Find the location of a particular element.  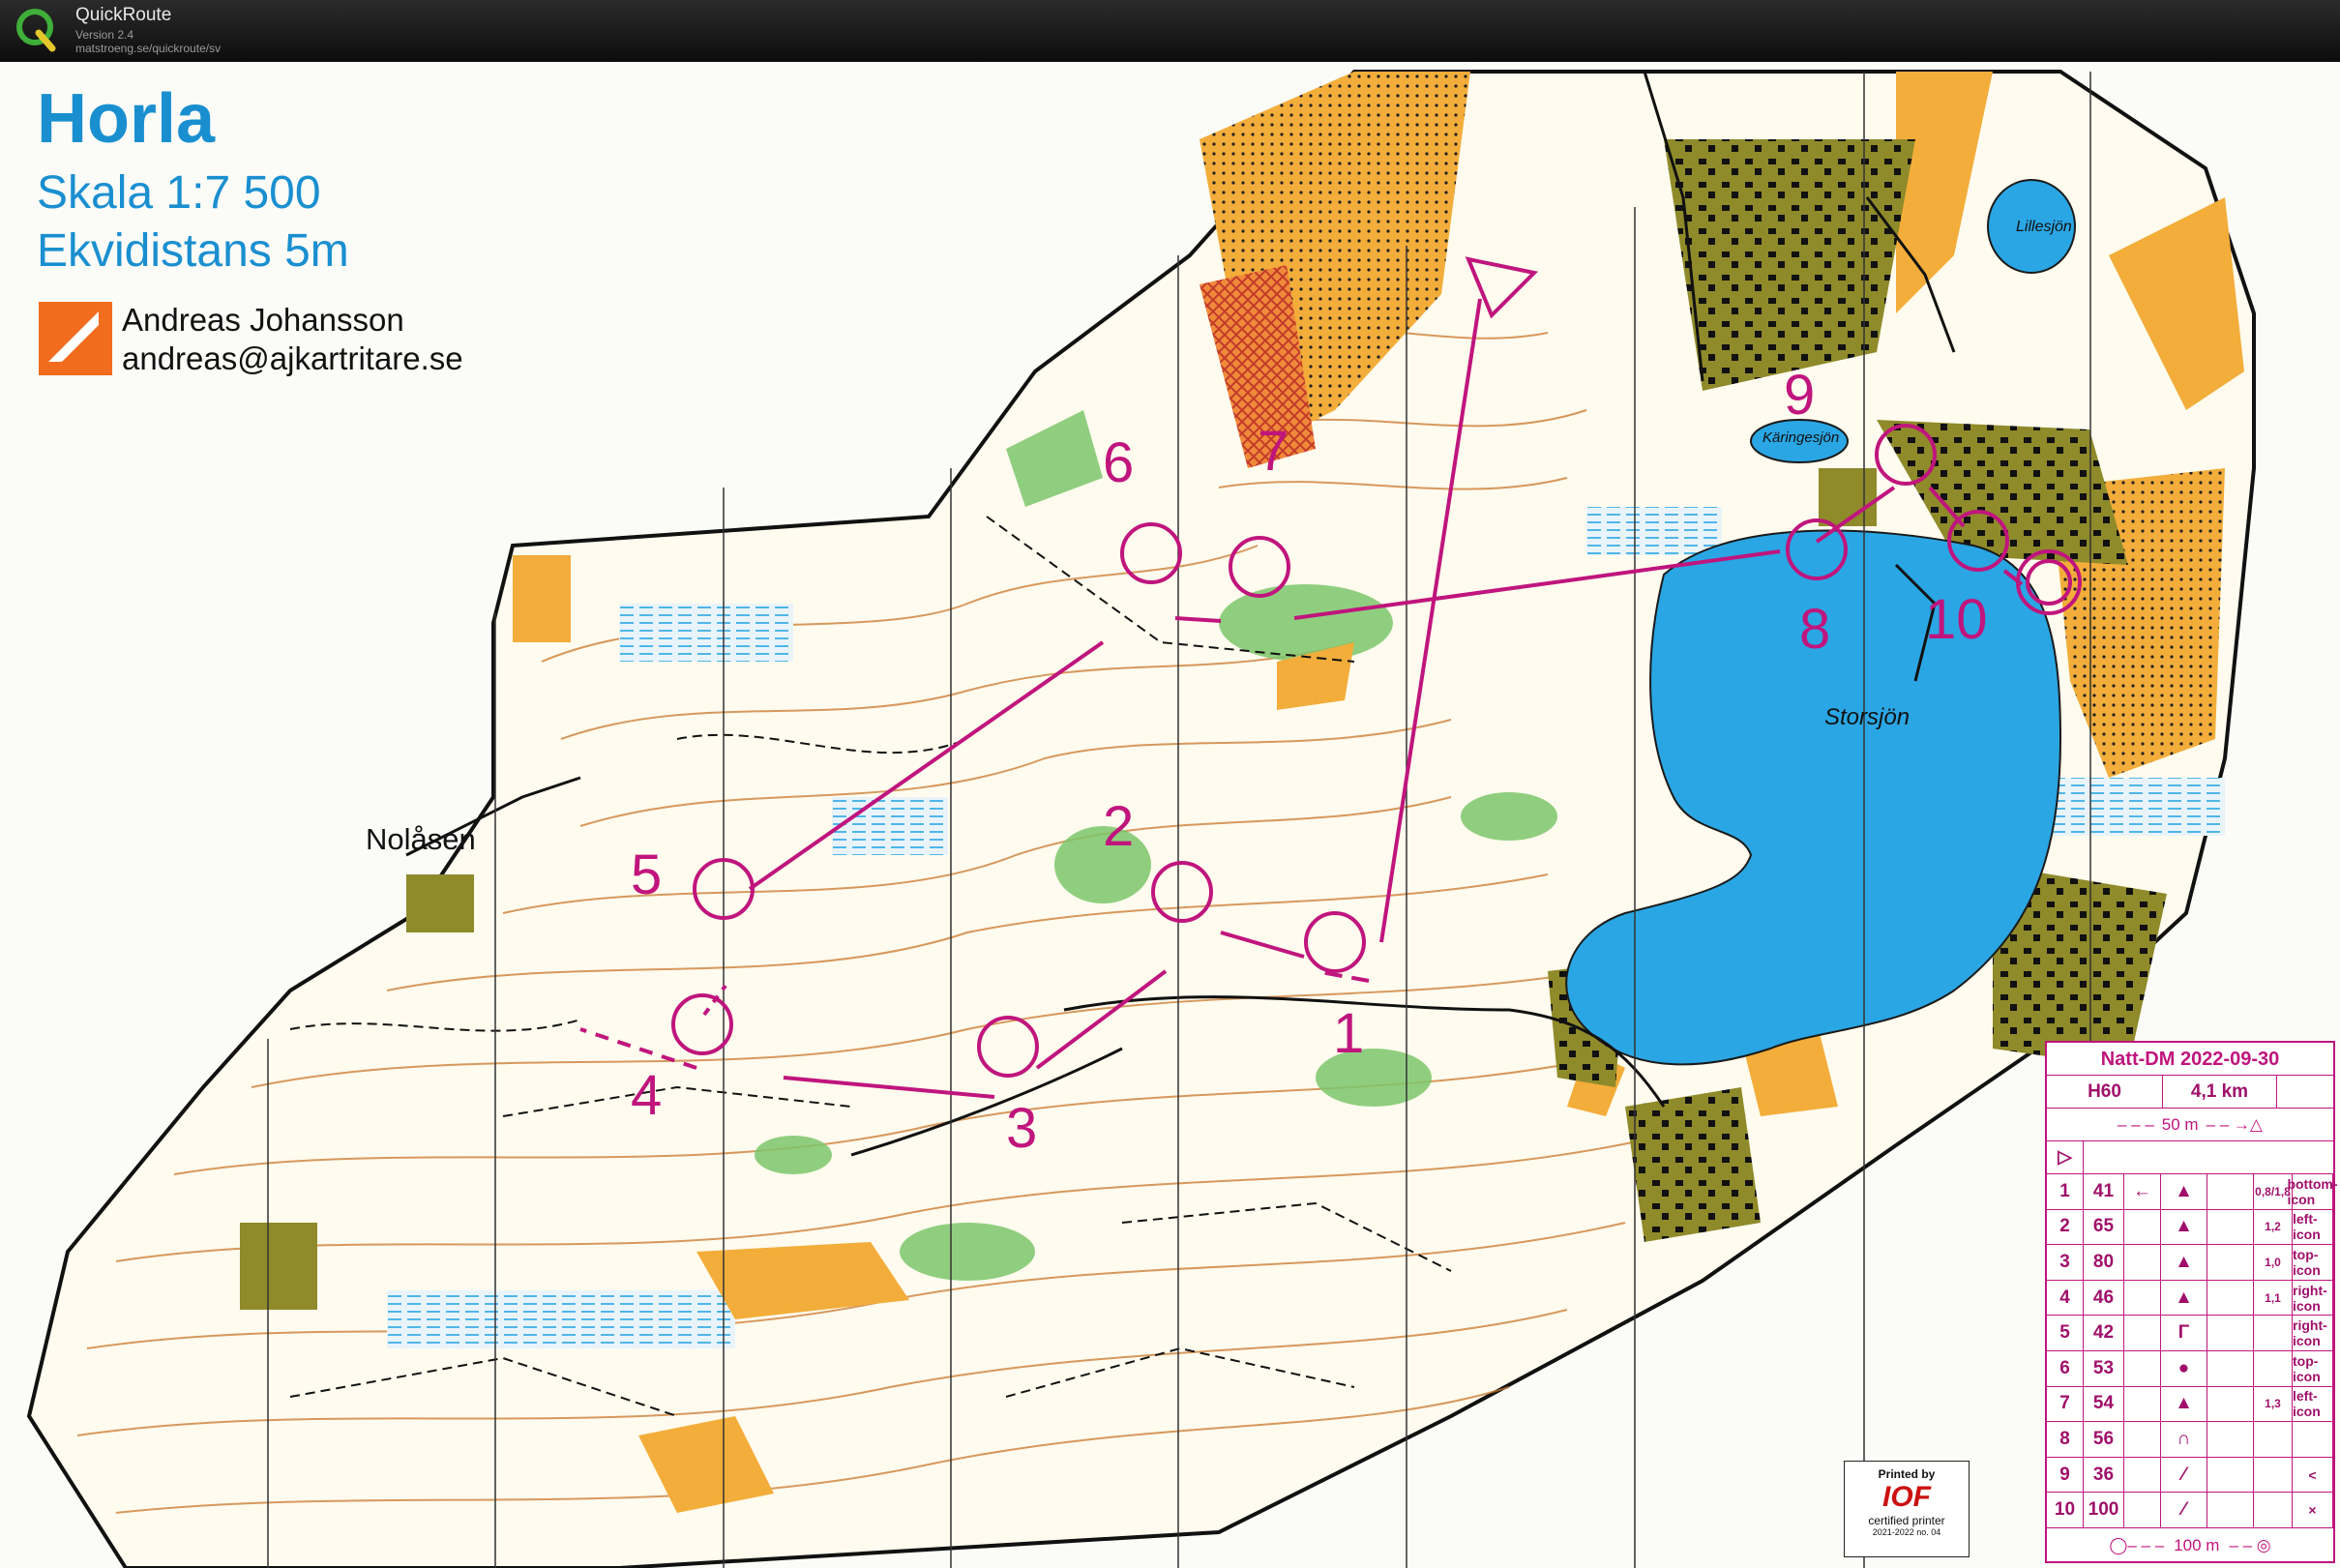

start-tape-label: 50 m is located at coordinates (2180, 1124).